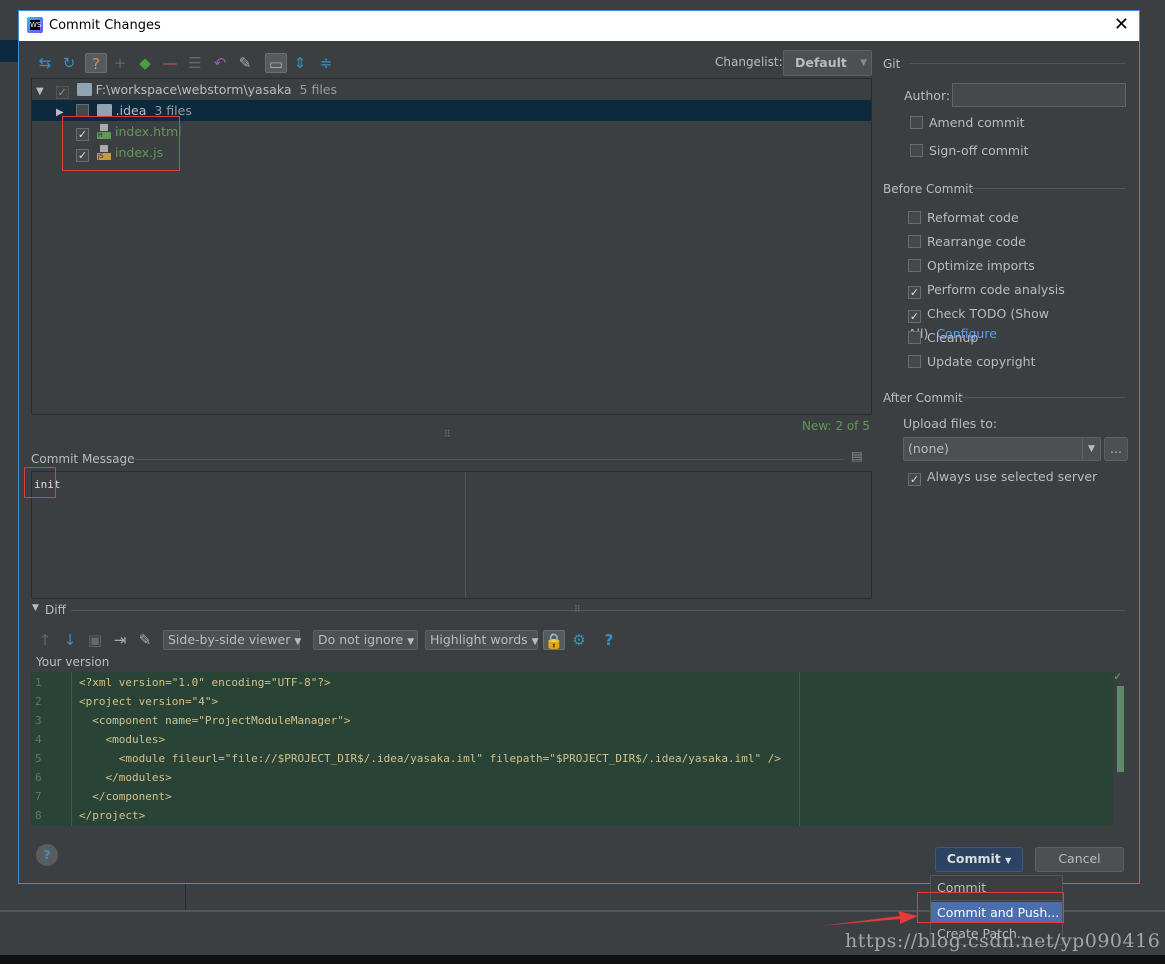 This screenshot has width=1165, height=964. What do you see at coordinates (923, 398) in the screenshot?
I see `after-commit-label: After Commit` at bounding box center [923, 398].